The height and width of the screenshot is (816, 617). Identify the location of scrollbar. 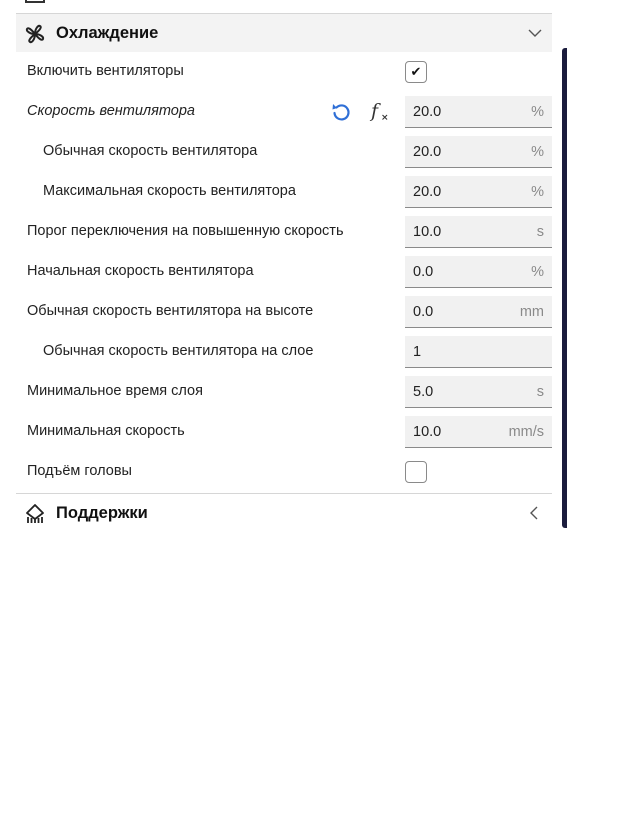
(564, 288).